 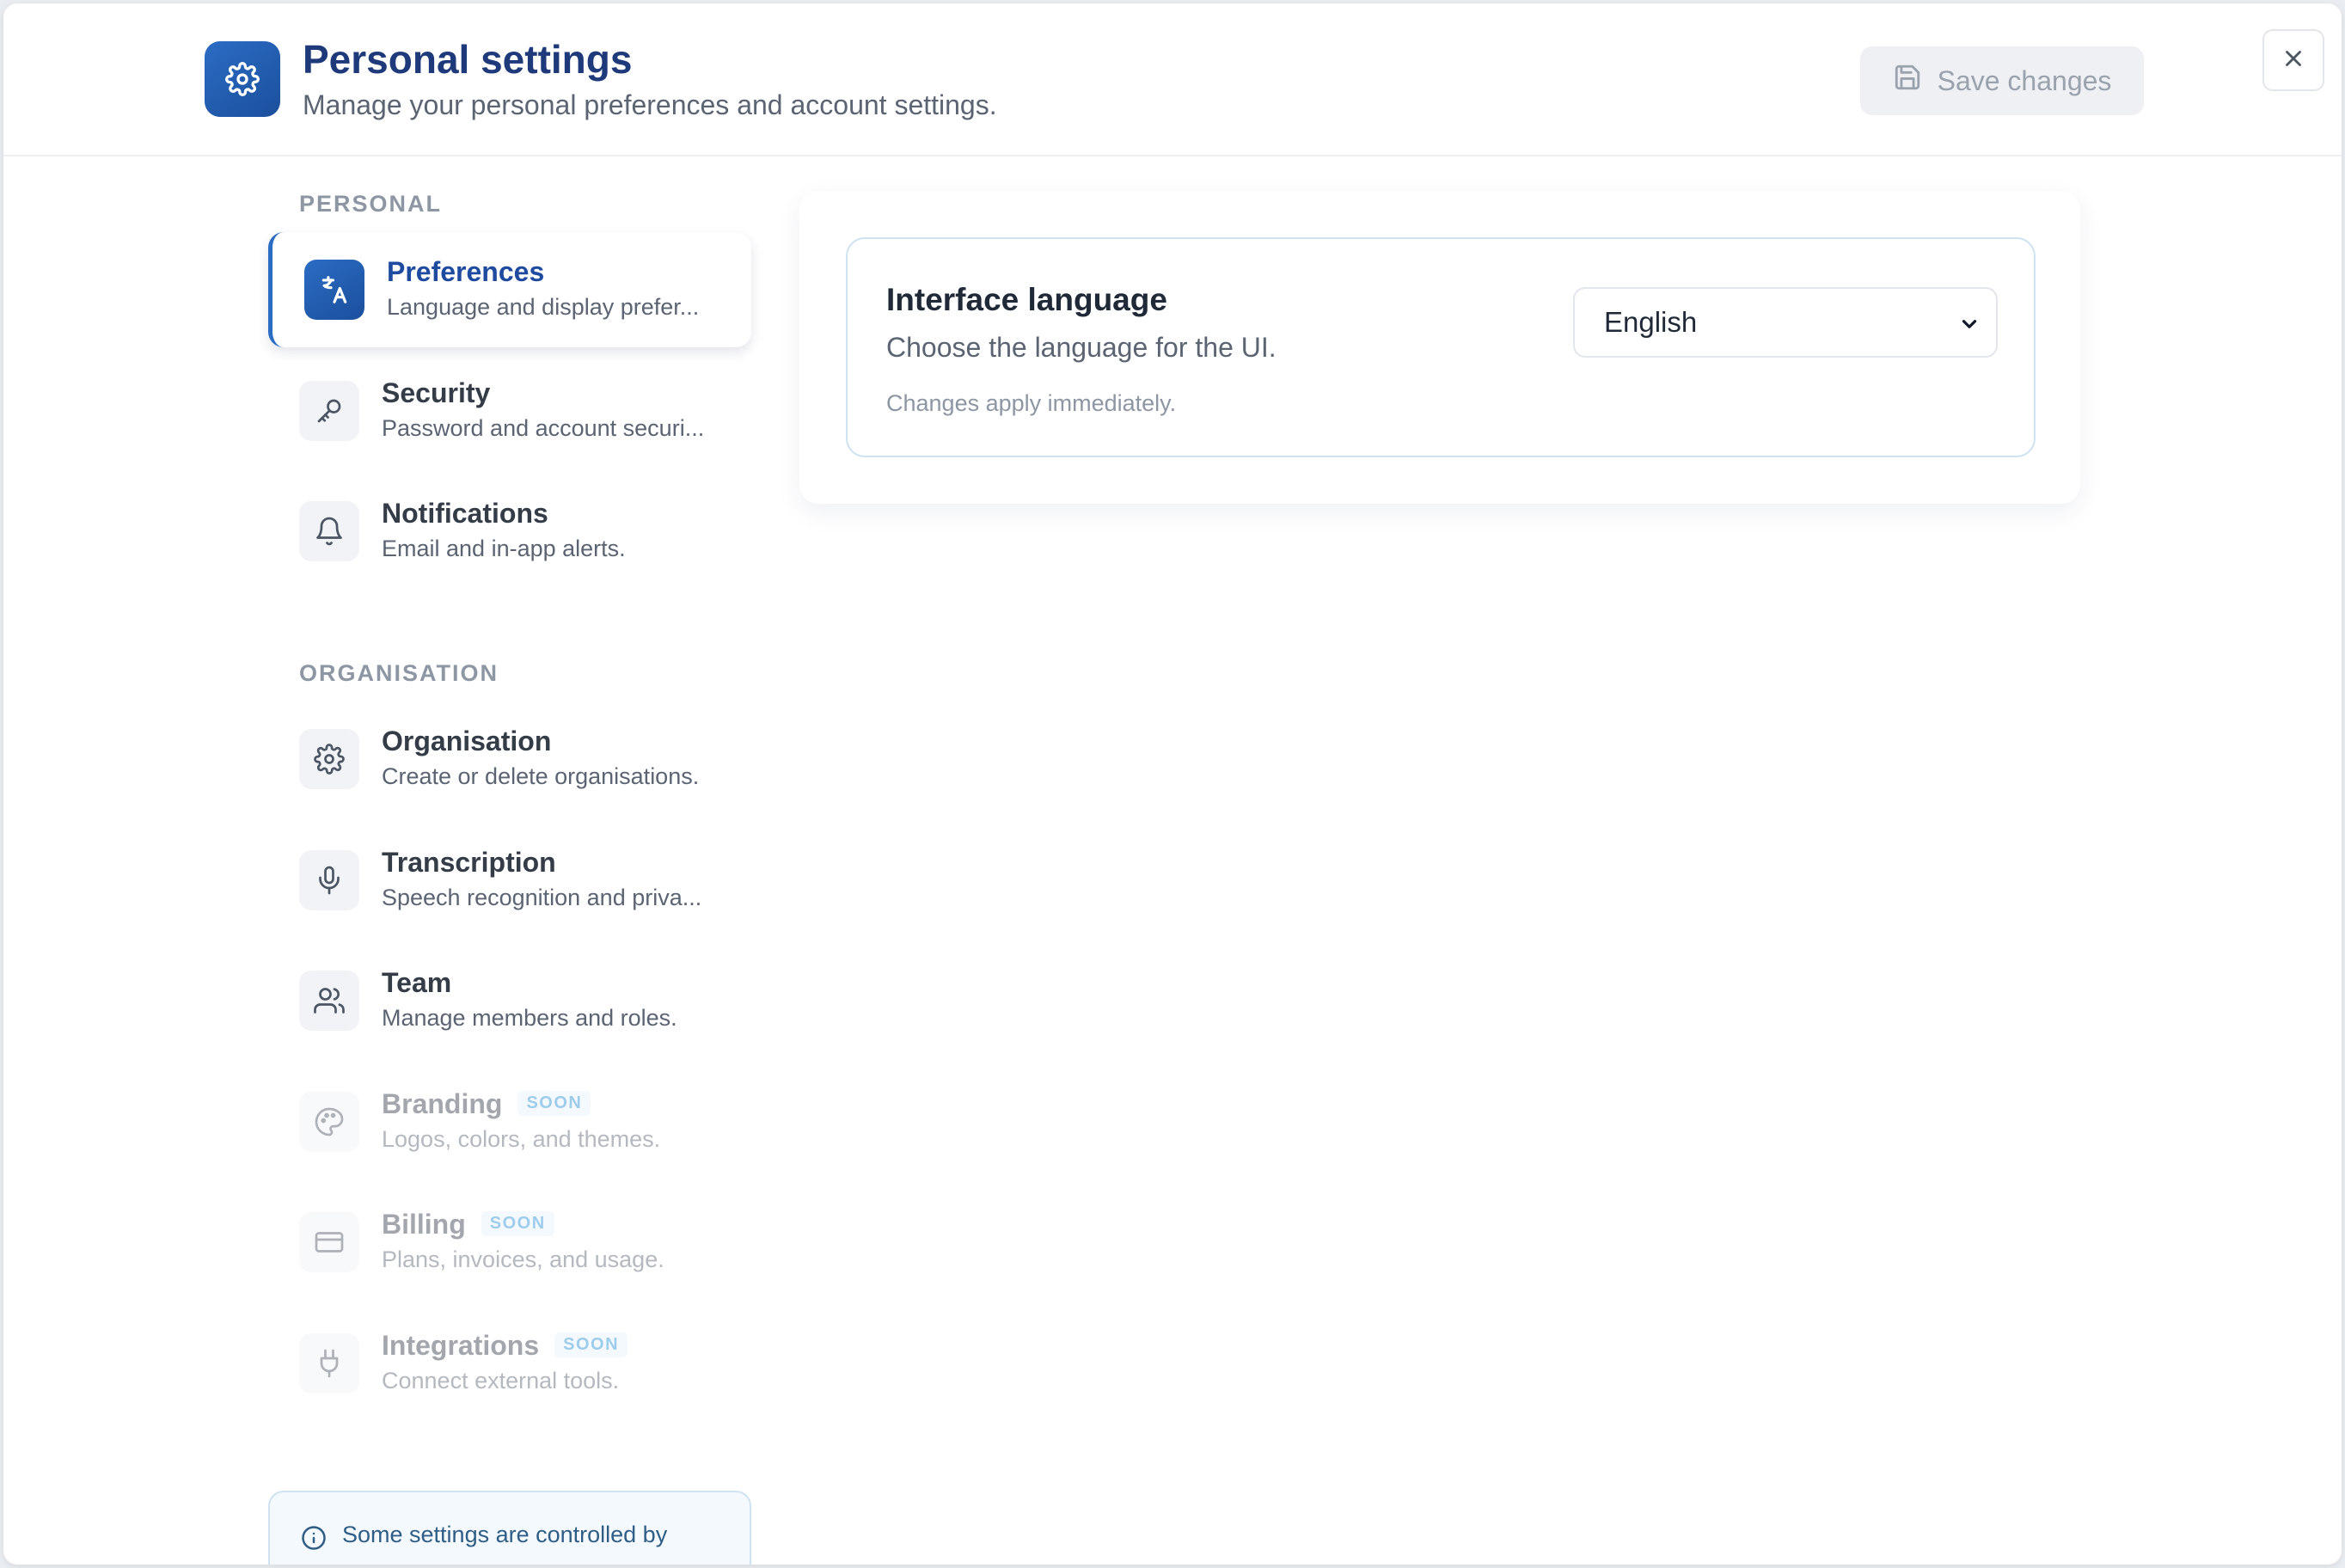 What do you see at coordinates (1026, 299) in the screenshot?
I see `card-title: Interface language` at bounding box center [1026, 299].